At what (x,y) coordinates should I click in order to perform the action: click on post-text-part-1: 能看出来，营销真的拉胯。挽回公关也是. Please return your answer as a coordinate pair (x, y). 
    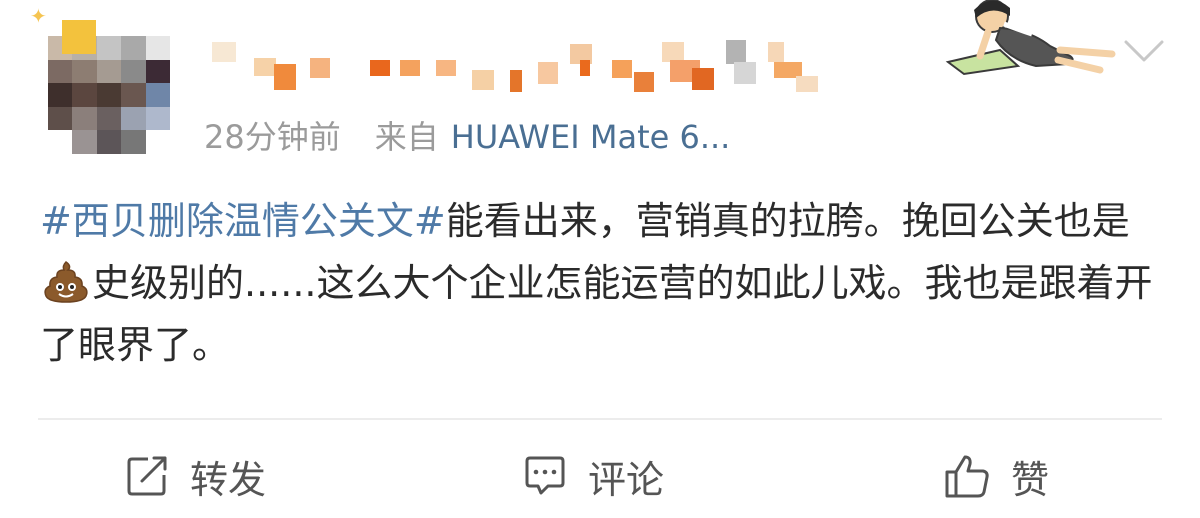
    Looking at the image, I should click on (787, 221).